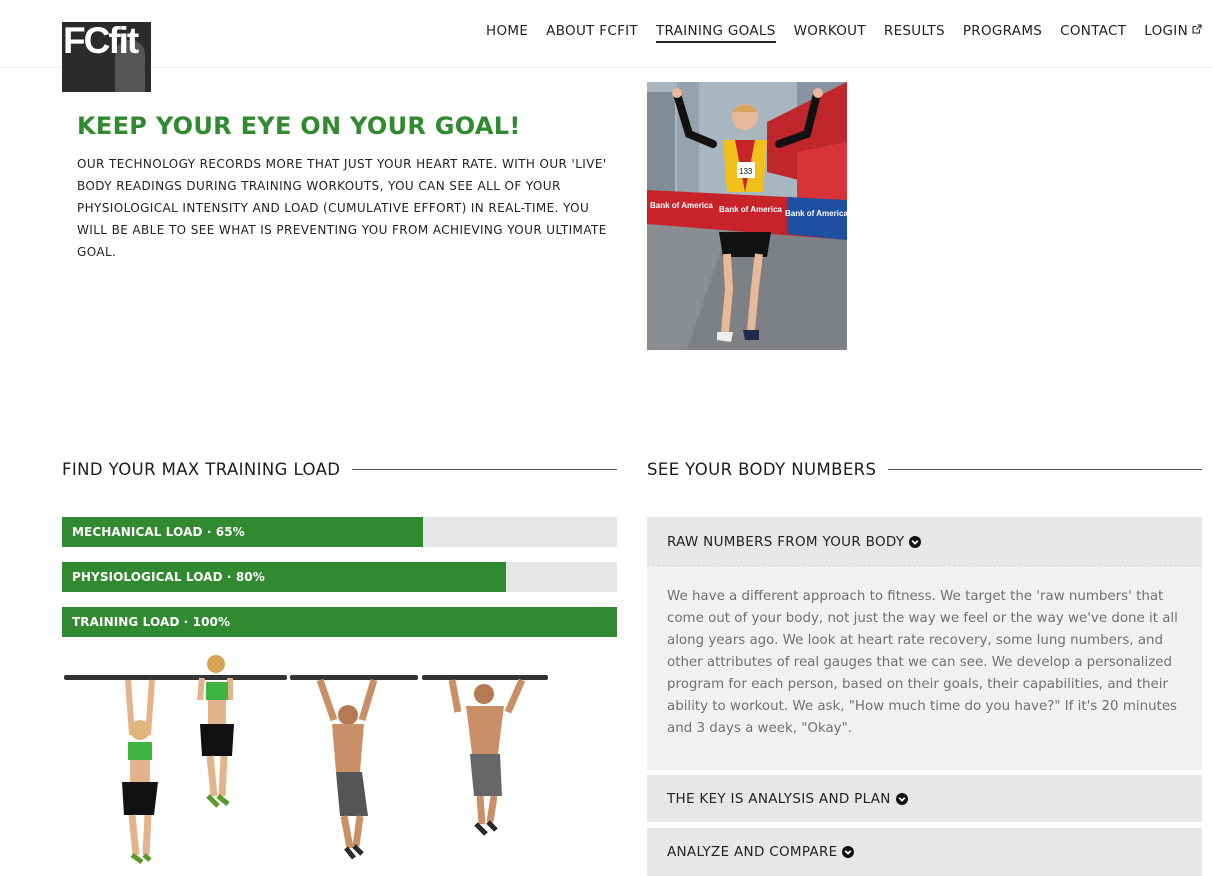 The image size is (1213, 876). Describe the element at coordinates (284, 577) in the screenshot. I see `physiological-load-fill: PHYSIOLOGICAL LOAD · 80%` at that location.